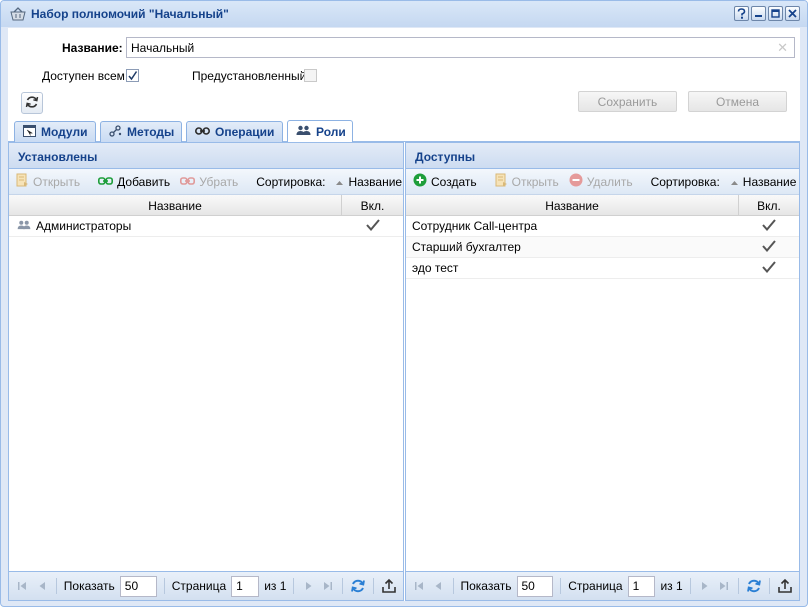 Image resolution: width=808 pixels, height=607 pixels. What do you see at coordinates (375, 181) in the screenshot?
I see `installed-sort-field: Название` at bounding box center [375, 181].